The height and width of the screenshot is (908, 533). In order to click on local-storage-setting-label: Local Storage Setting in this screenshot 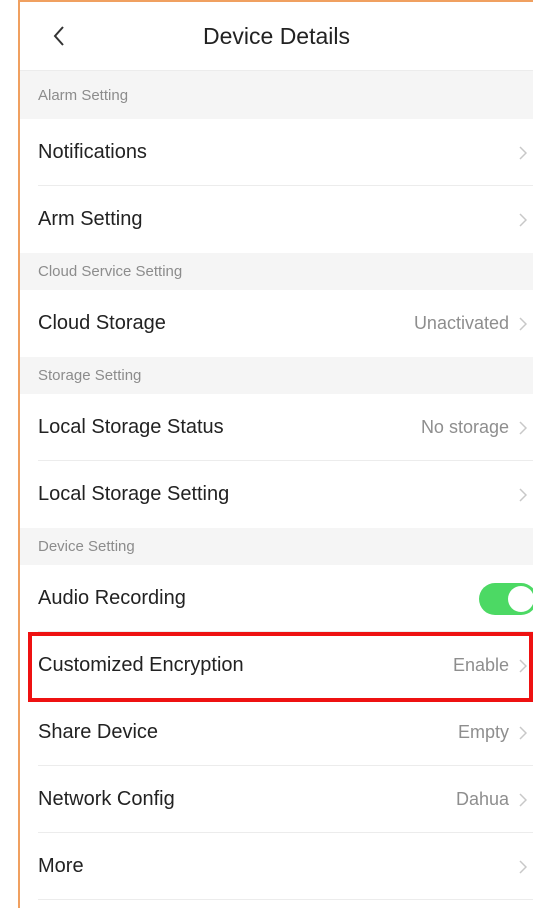, I will do `click(134, 494)`.